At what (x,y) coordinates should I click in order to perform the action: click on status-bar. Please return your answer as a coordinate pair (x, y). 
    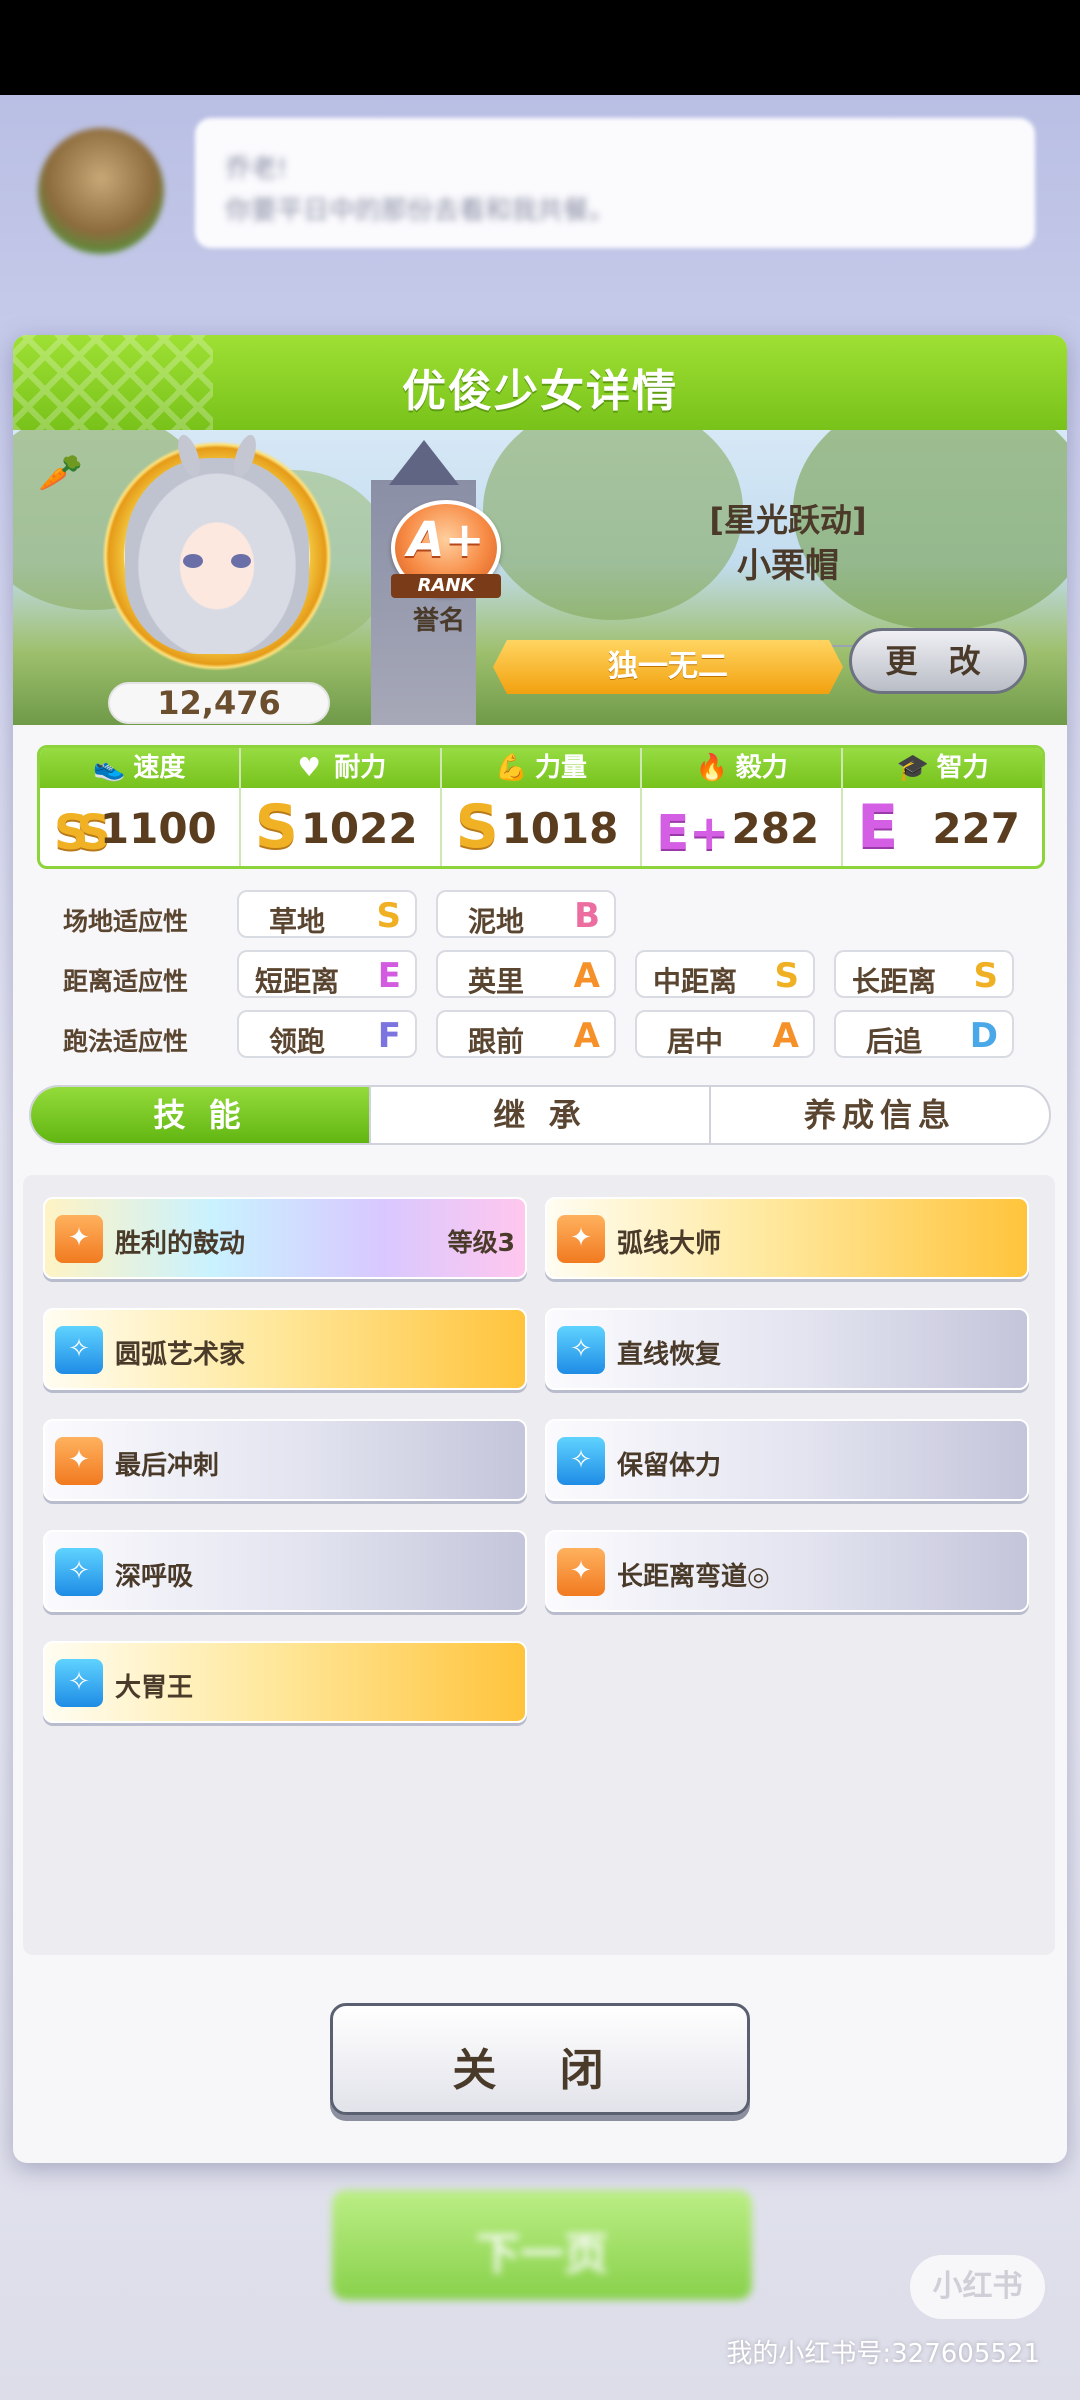
    Looking at the image, I should click on (540, 47).